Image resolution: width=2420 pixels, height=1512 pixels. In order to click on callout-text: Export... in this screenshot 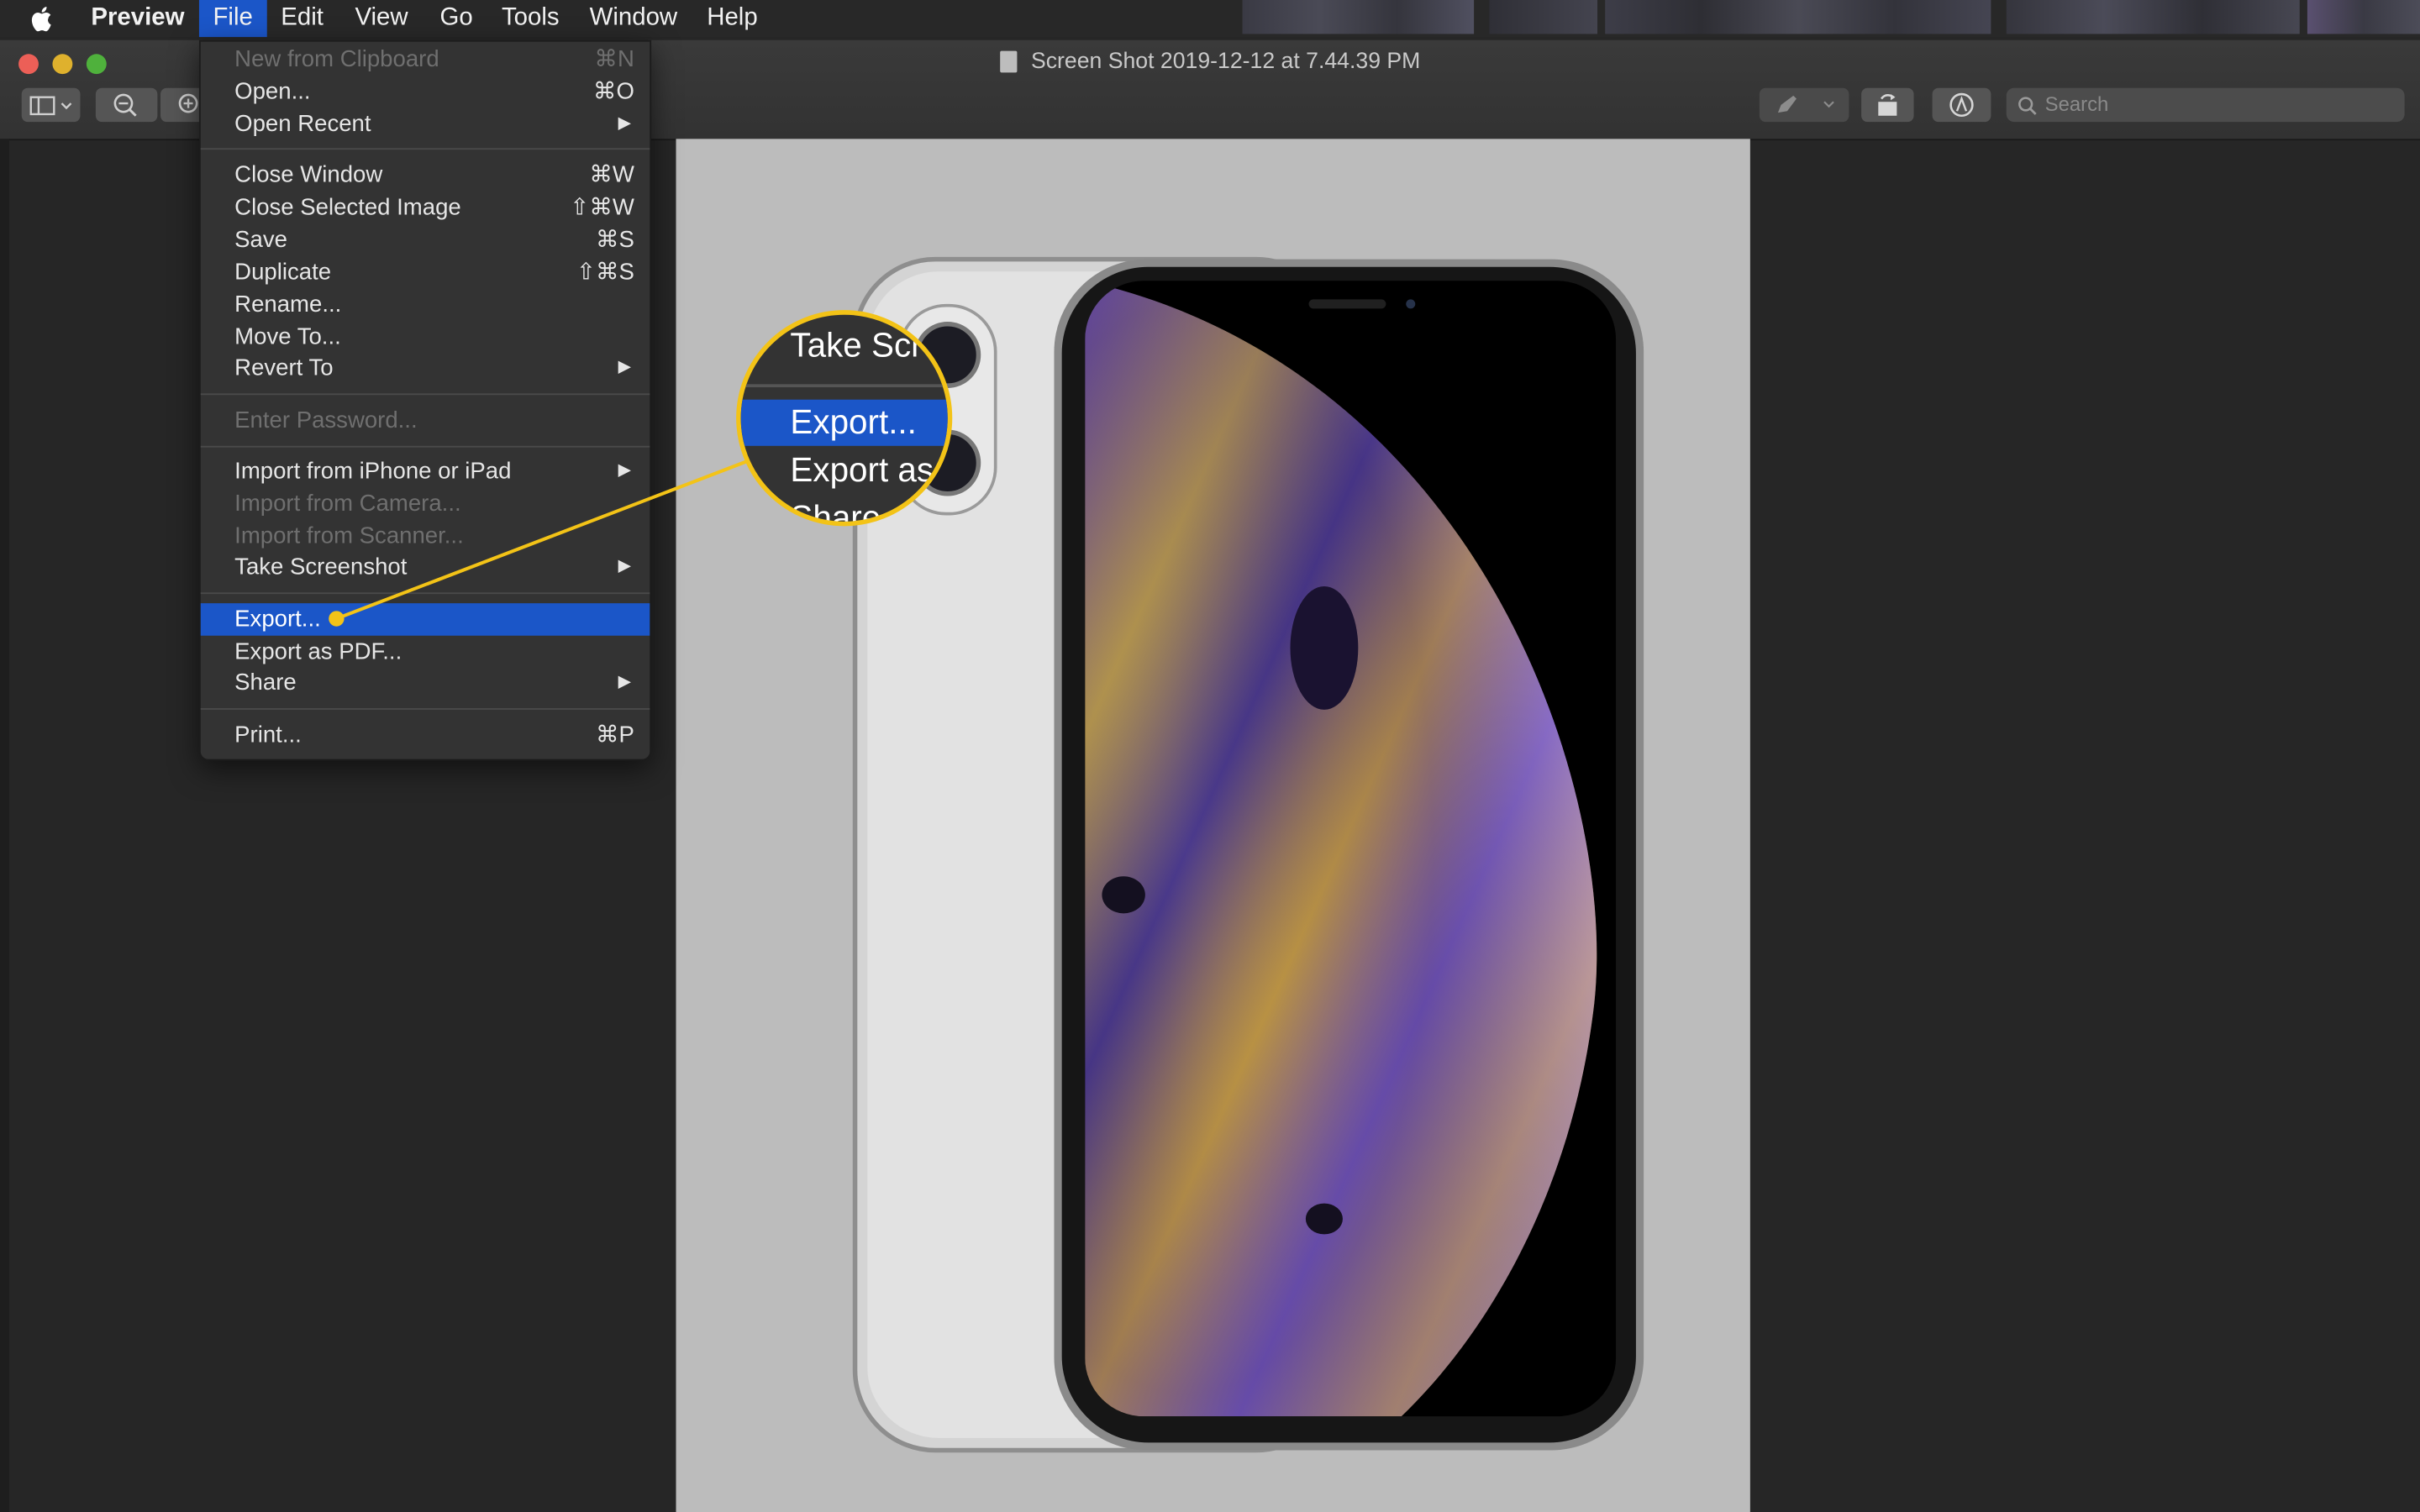, I will do `click(854, 422)`.